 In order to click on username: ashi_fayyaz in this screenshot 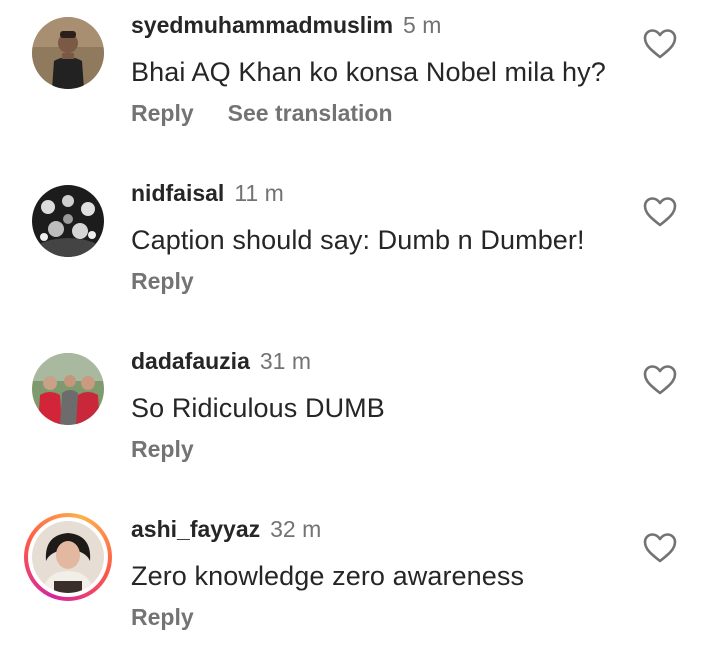, I will do `click(195, 529)`.